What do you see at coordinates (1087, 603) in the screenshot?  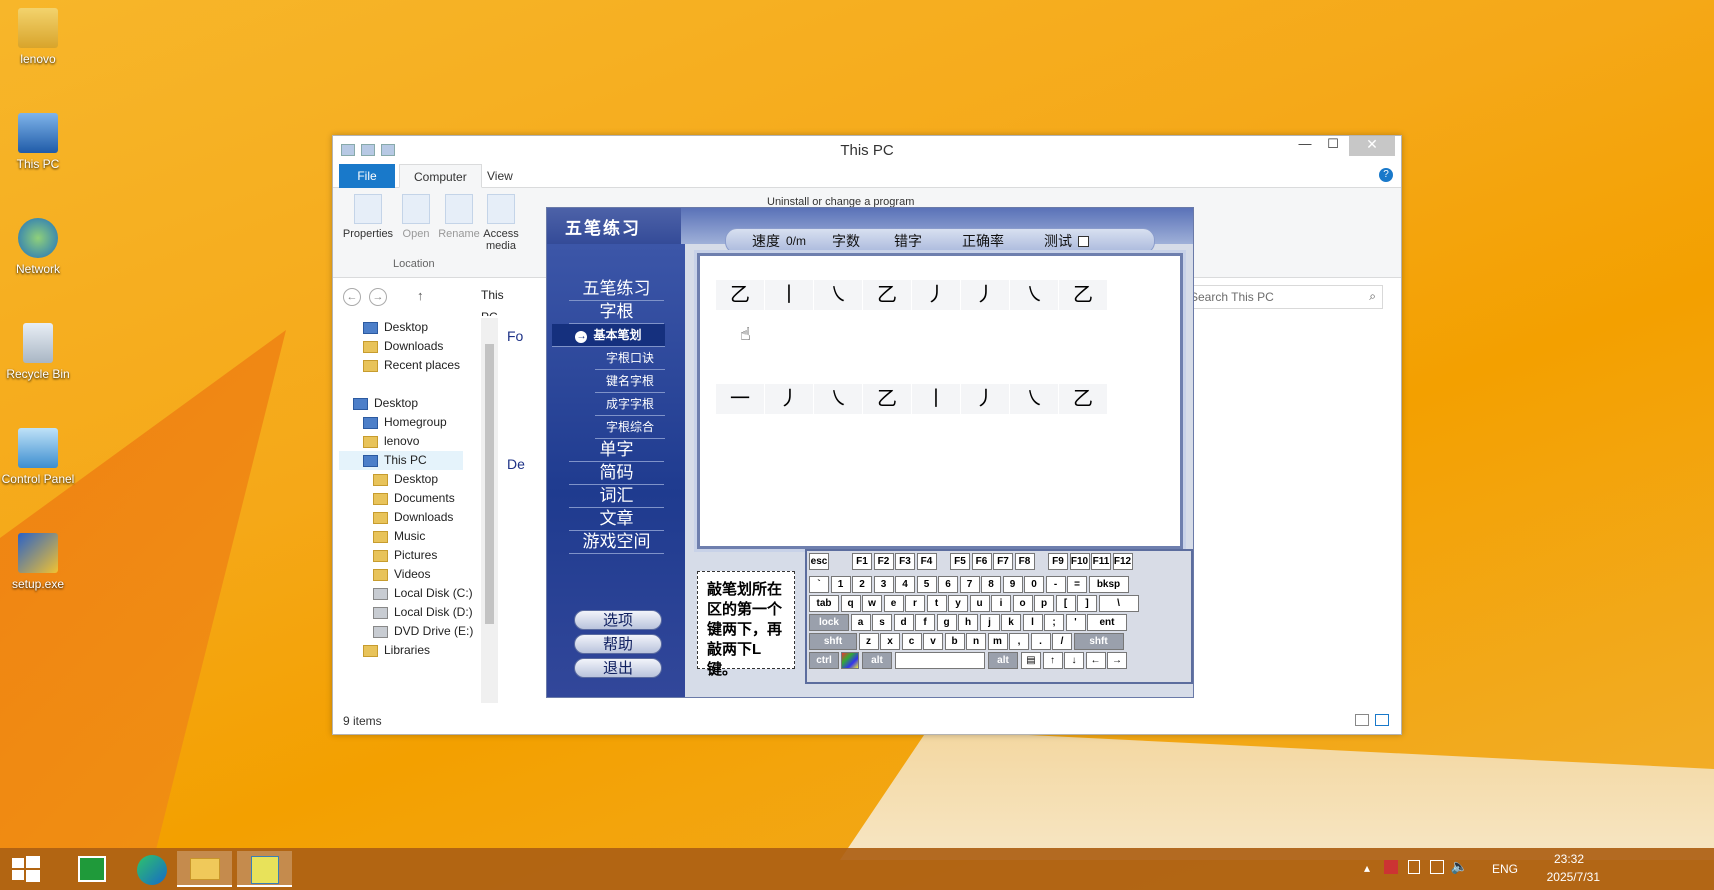 I see `key: ]` at bounding box center [1087, 603].